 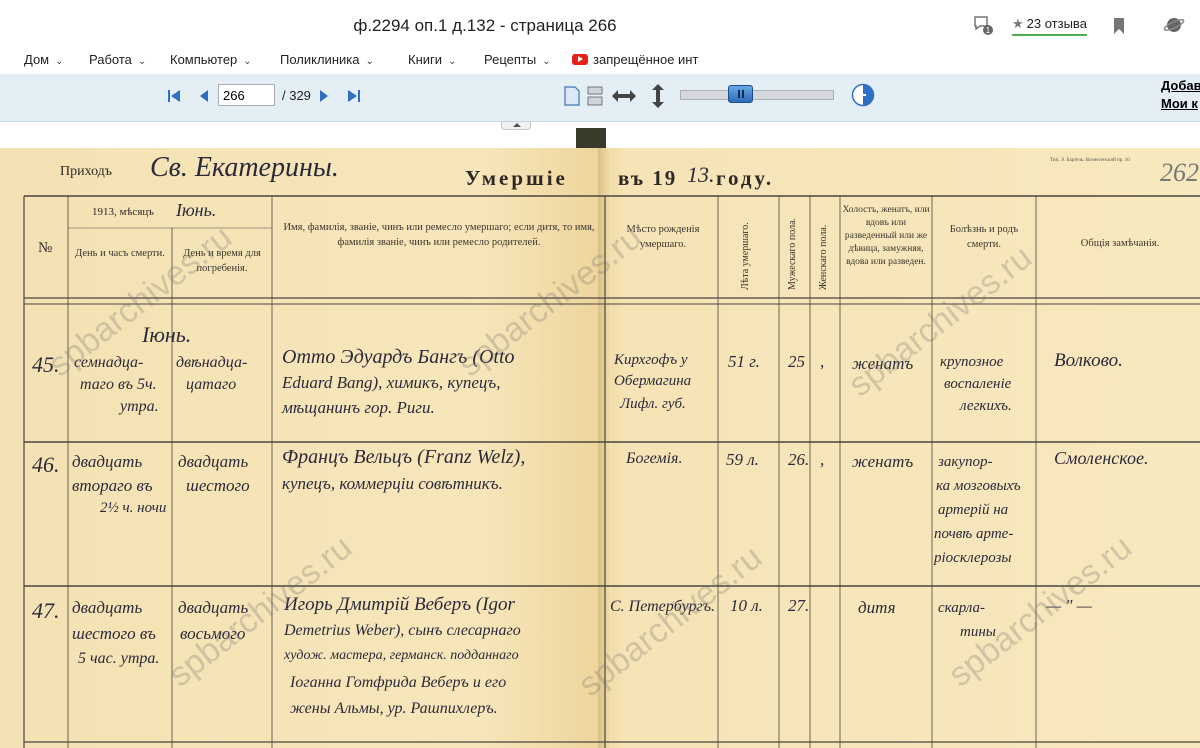 What do you see at coordinates (46, 464) in the screenshot?
I see `row-number: 46.` at bounding box center [46, 464].